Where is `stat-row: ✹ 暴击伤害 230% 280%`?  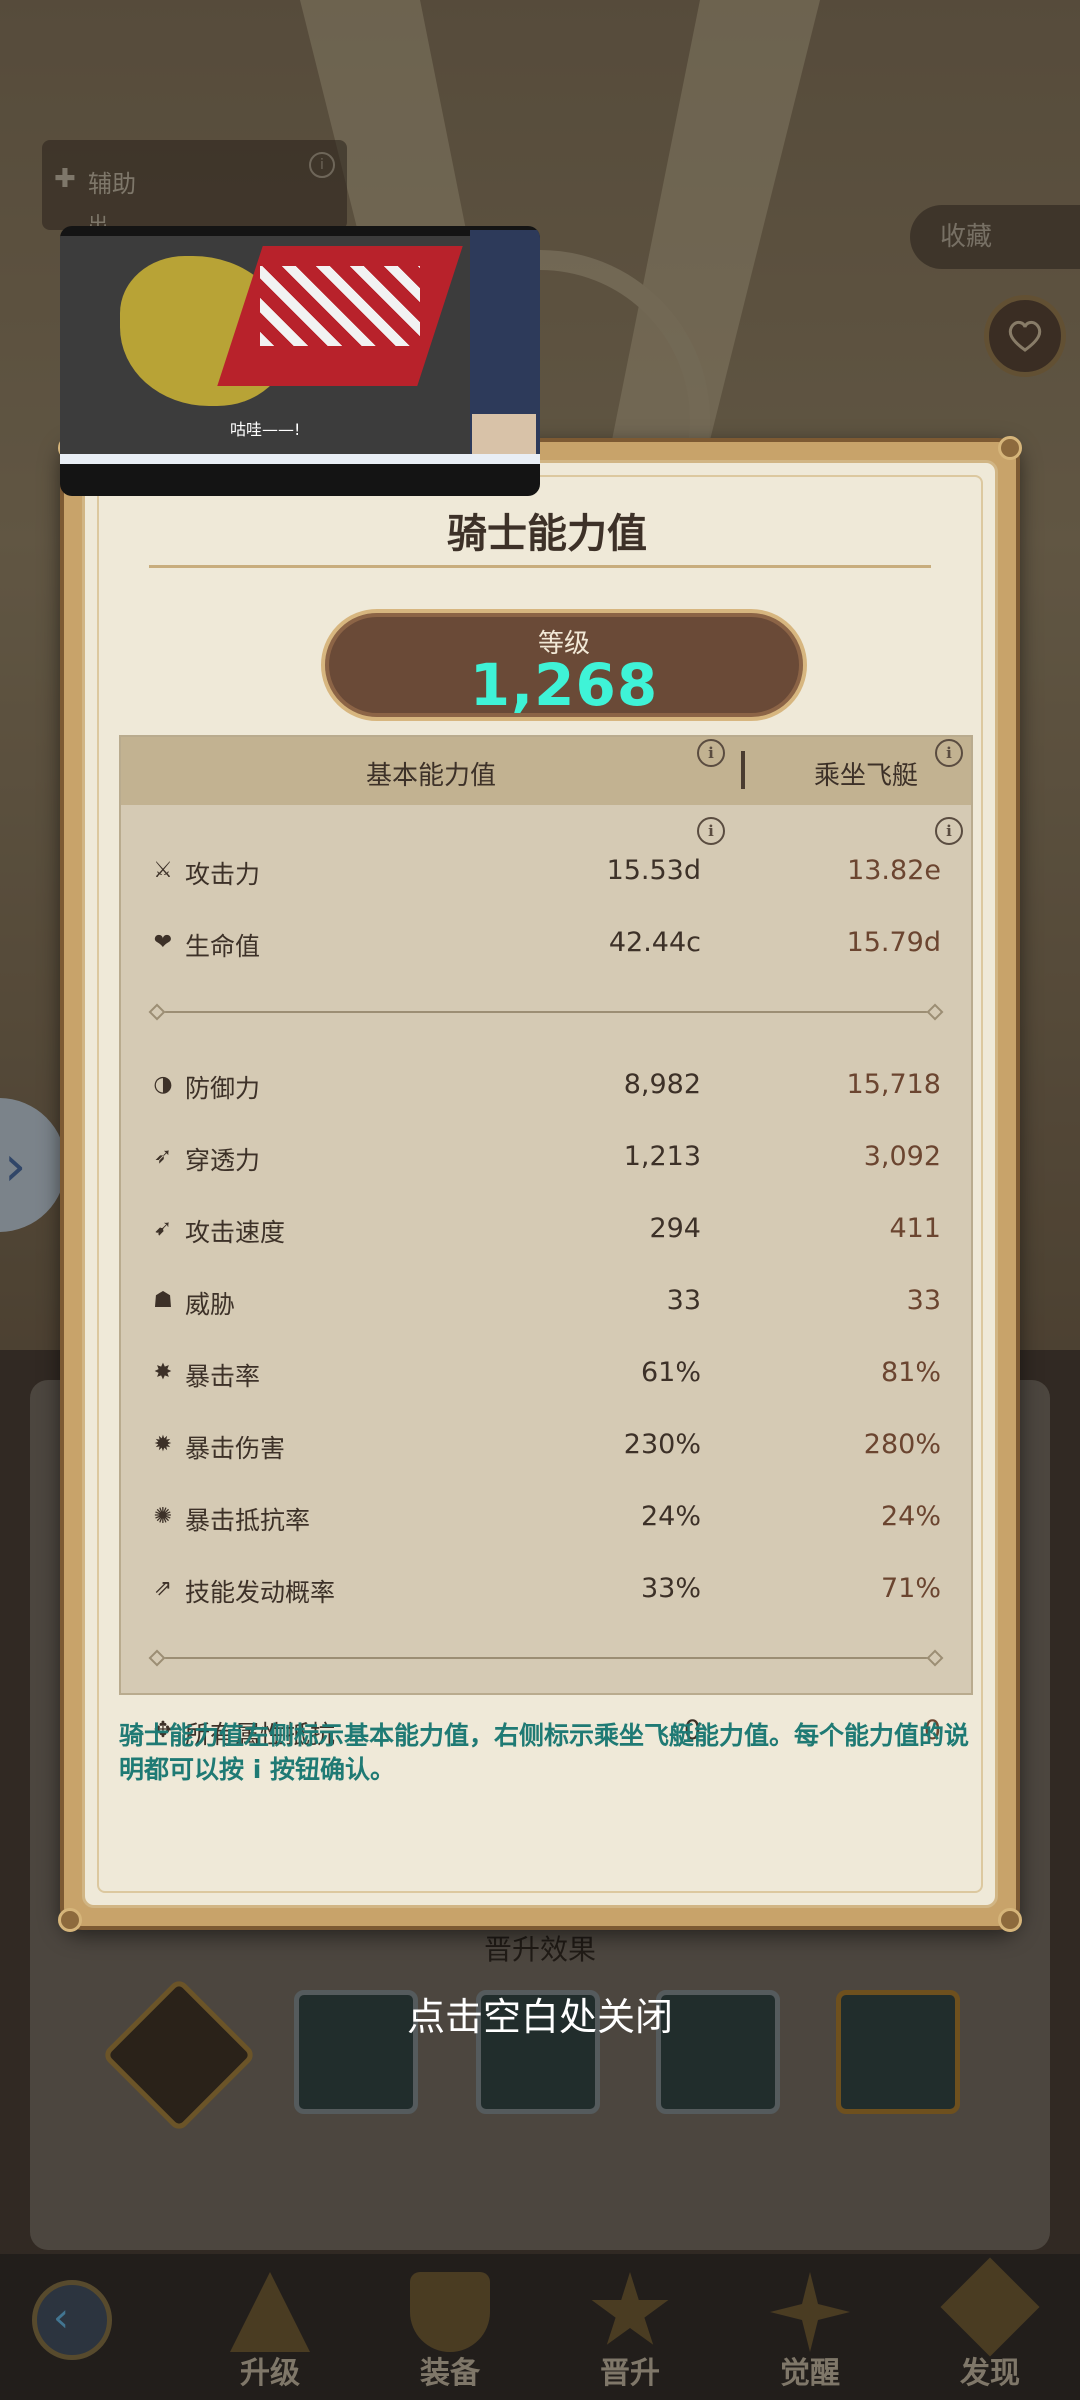
stat-row: ✹ 暴击伤害 230% 280% is located at coordinates (546, 1444).